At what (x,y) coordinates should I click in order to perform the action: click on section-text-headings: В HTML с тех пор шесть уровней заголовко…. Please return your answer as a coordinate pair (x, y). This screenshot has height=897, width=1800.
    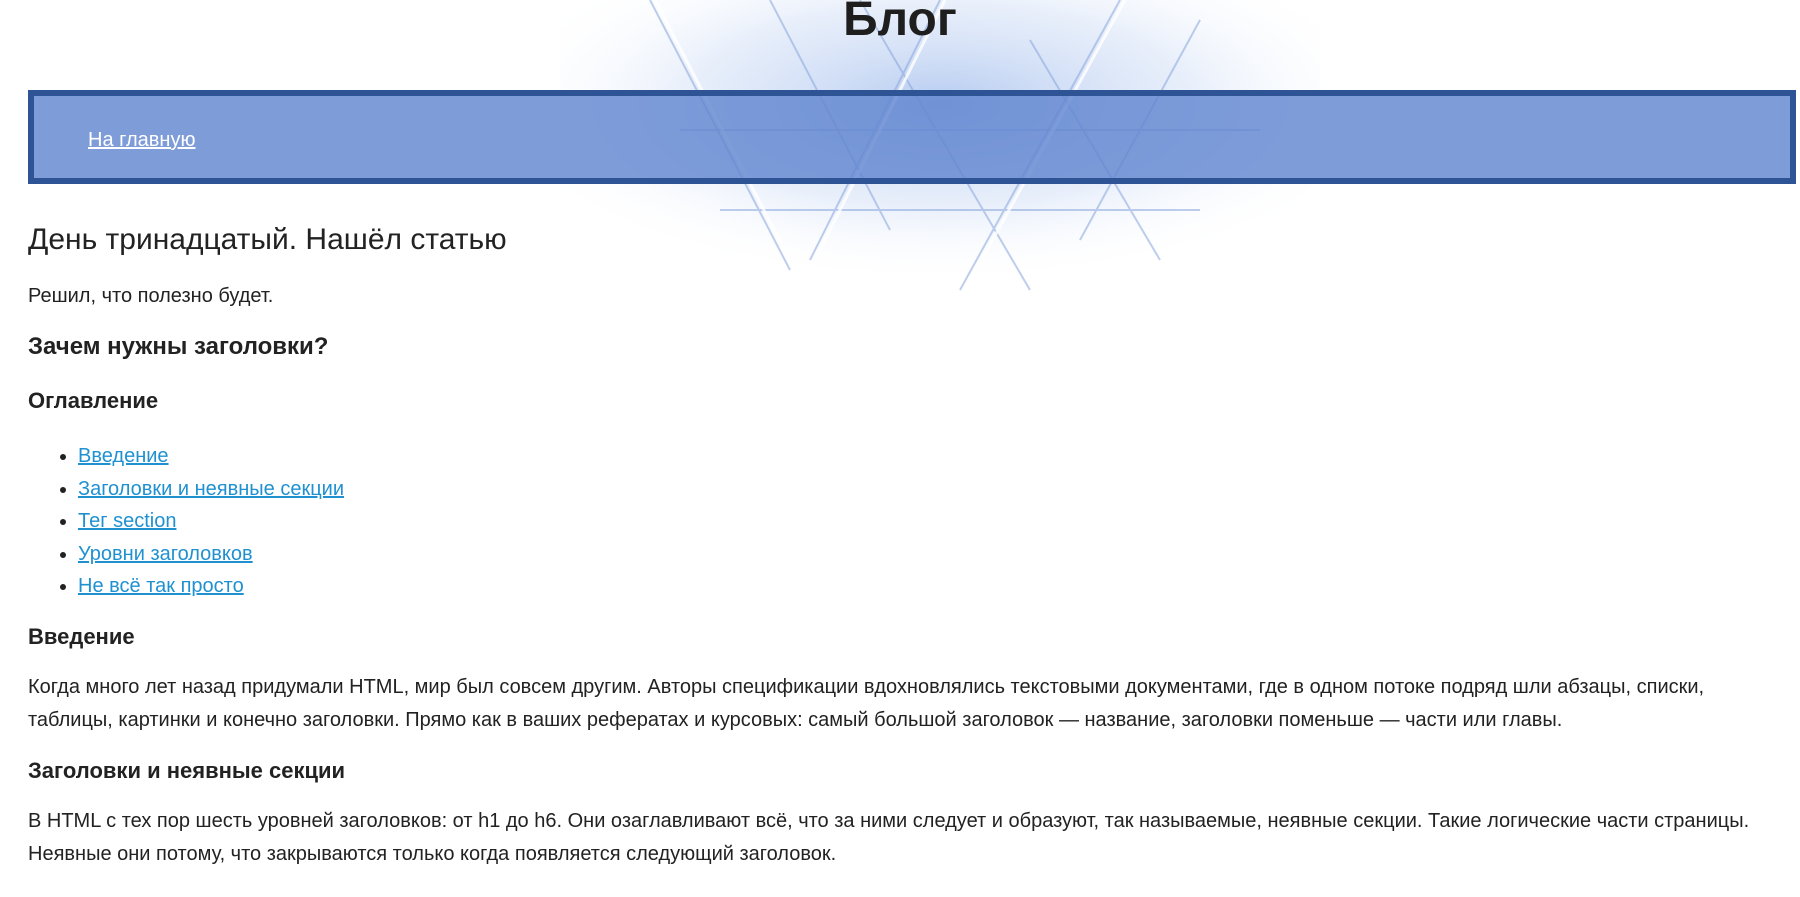
    Looking at the image, I should click on (889, 837).